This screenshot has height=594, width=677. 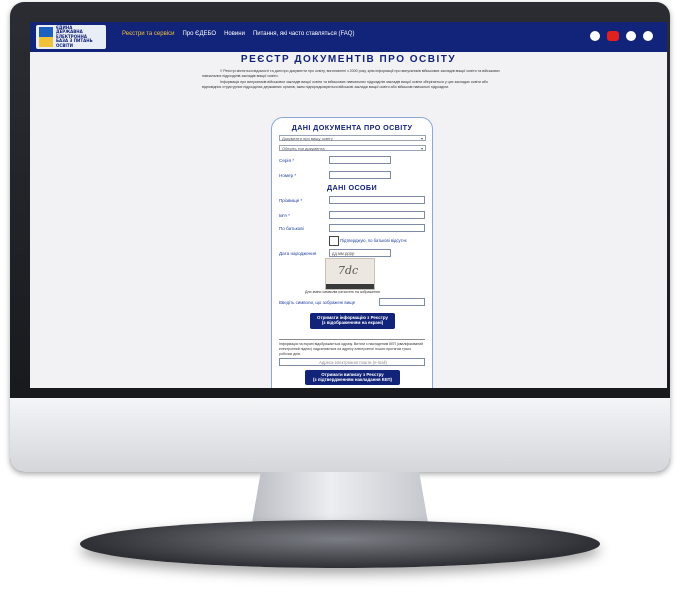 What do you see at coordinates (307, 138) in the screenshot?
I see `doc-kind-select-value: Документи про вищу освіту` at bounding box center [307, 138].